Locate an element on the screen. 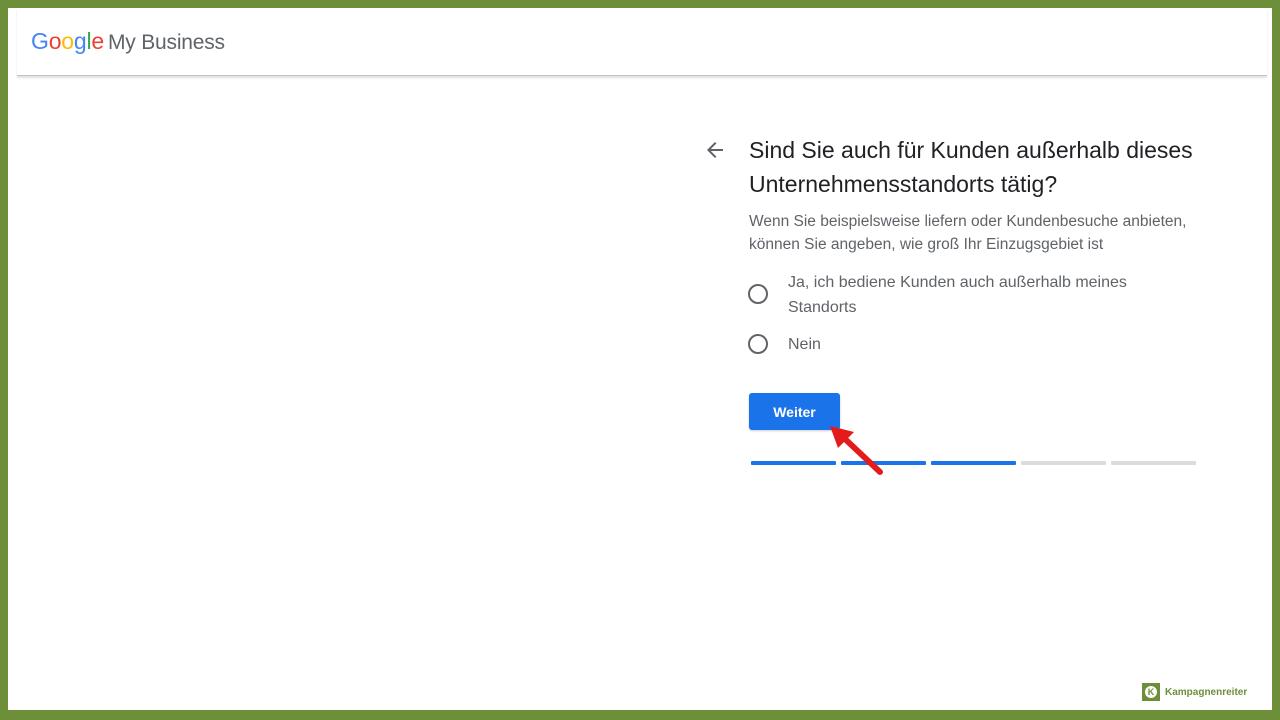 This screenshot has width=1280, height=720. back-arrow-icon is located at coordinates (715, 150).